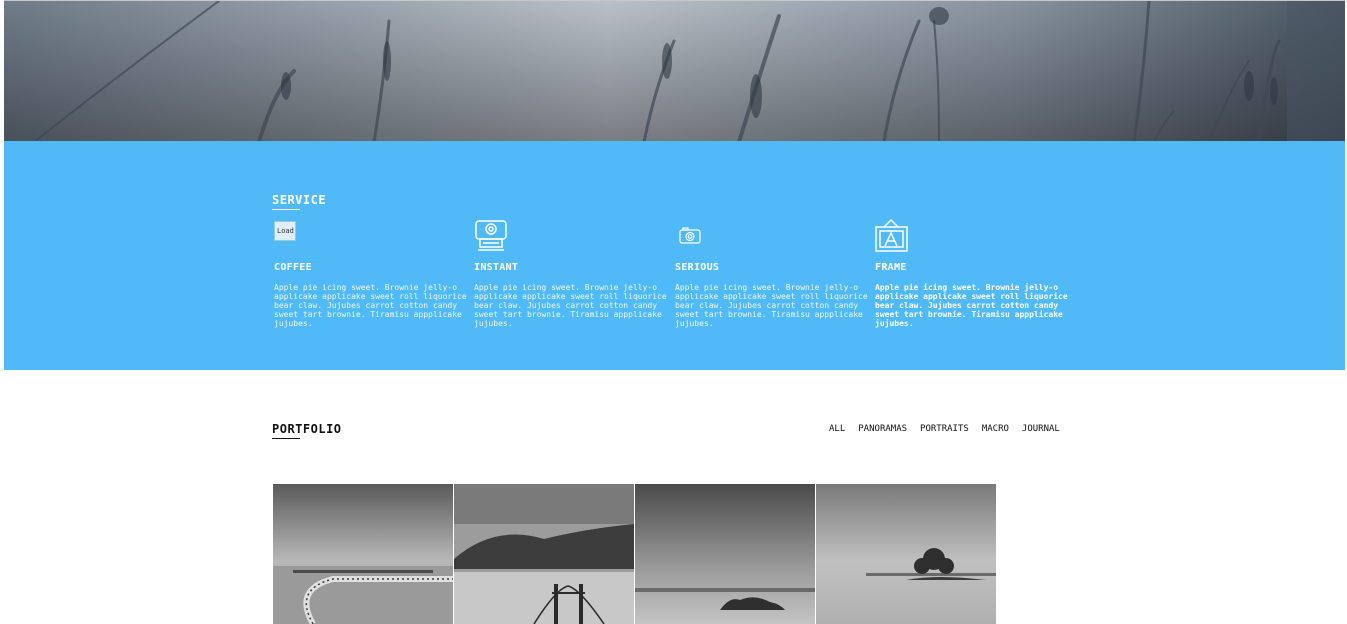 This screenshot has width=1347, height=624. What do you see at coordinates (496, 267) in the screenshot?
I see `service-name: INSTANT` at bounding box center [496, 267].